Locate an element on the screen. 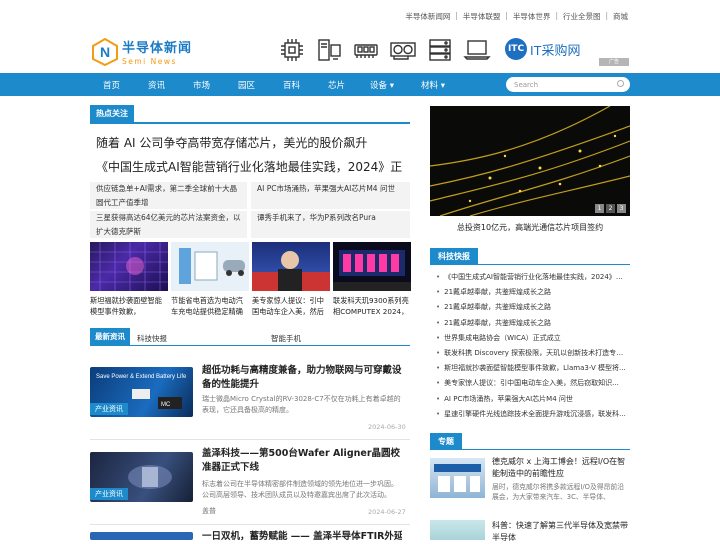  svg-text:Save Power & Extend Battery Li: Save Power & Extend Battery Life is located at coordinates (141, 377).